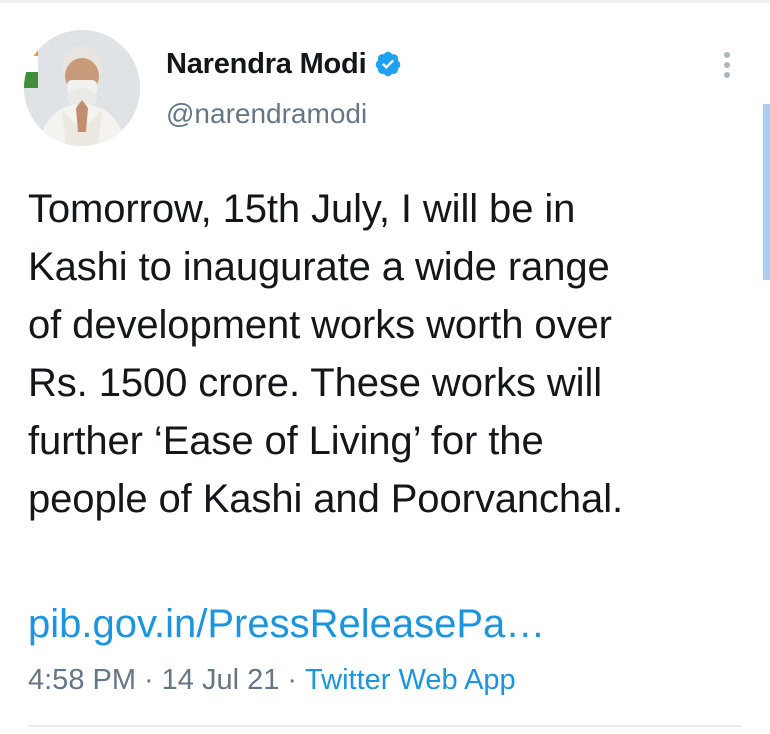  I want to click on tweet-date: 14 Jul 21, so click(221, 680).